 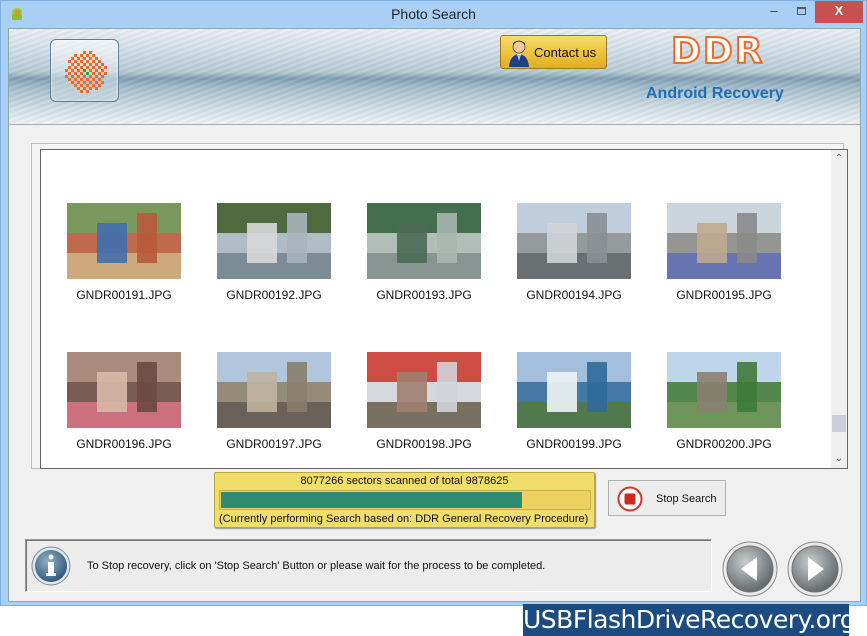 What do you see at coordinates (724, 295) in the screenshot?
I see `photo-filename: GNDR00195.JPG` at bounding box center [724, 295].